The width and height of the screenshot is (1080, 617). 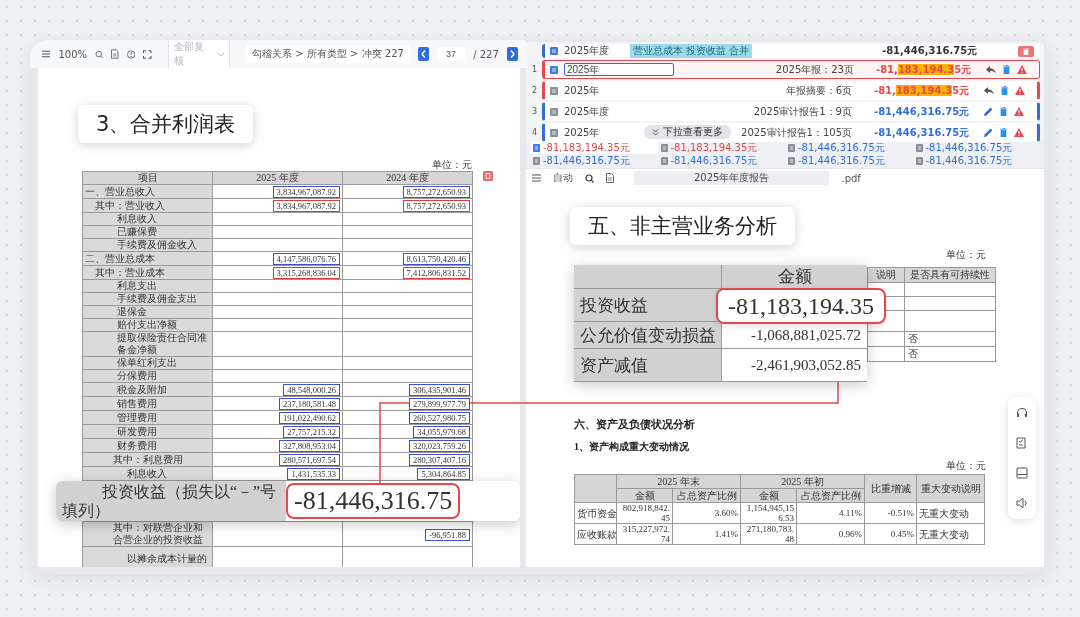 What do you see at coordinates (439, 418) in the screenshot?
I see `table-value: 260,527,980.75` at bounding box center [439, 418].